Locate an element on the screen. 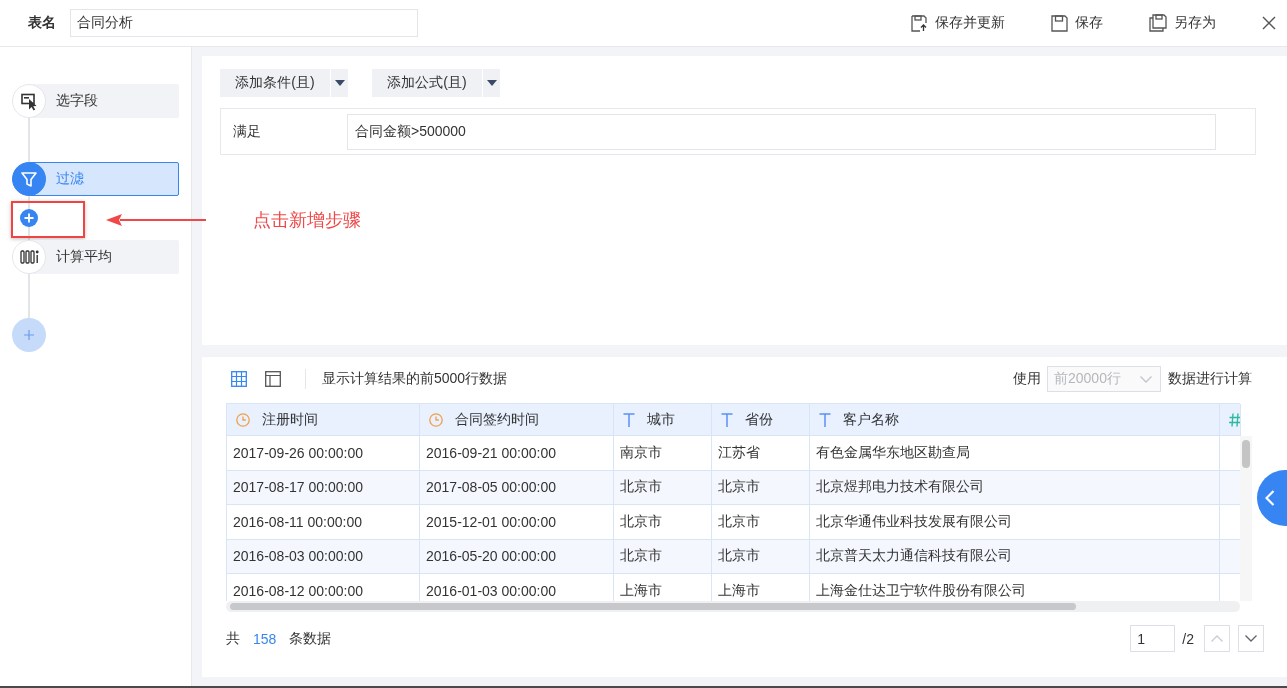 Image resolution: width=1287 pixels, height=688 pixels. chevron-up-icon is located at coordinates (1217, 638).